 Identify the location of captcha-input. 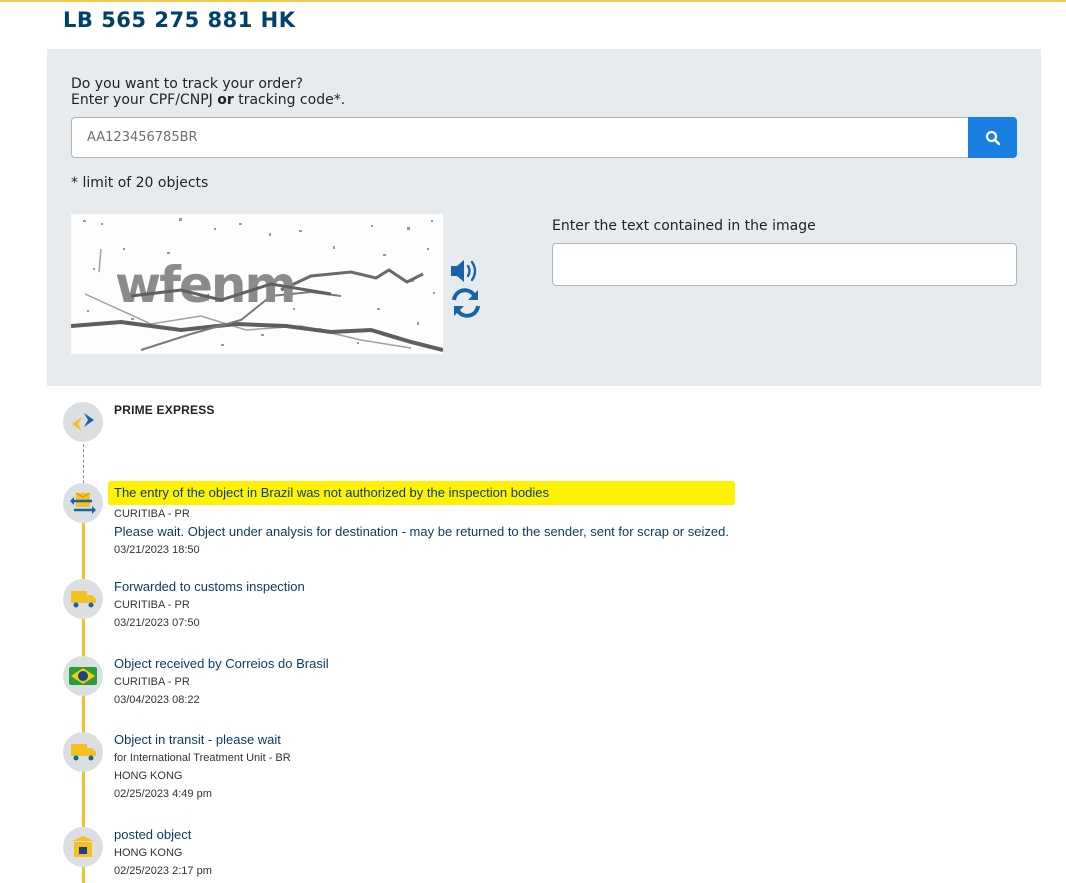
(784, 264).